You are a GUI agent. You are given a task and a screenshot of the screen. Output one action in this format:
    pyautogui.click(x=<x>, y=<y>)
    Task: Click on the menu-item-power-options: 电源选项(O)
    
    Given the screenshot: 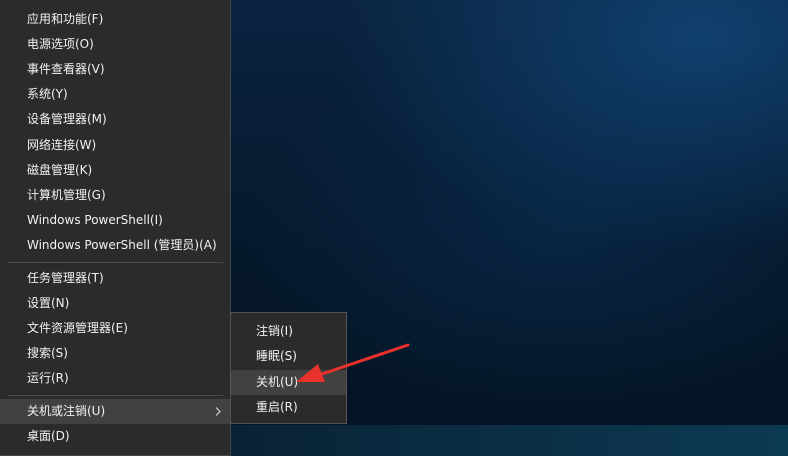 What is the action you would take?
    pyautogui.click(x=115, y=44)
    